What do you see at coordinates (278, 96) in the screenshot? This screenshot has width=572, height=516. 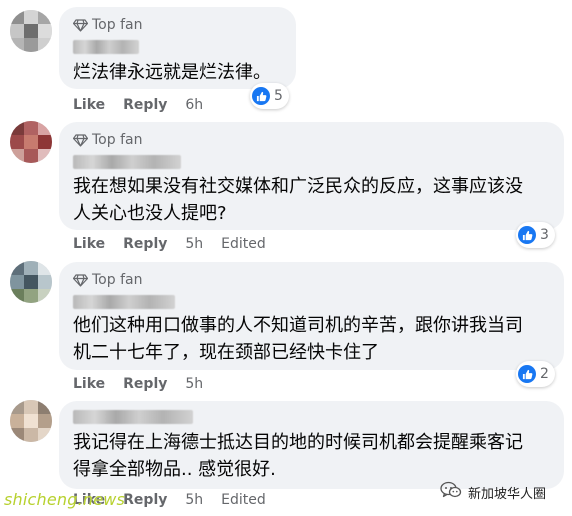 I see `reaction-count-value: 5` at bounding box center [278, 96].